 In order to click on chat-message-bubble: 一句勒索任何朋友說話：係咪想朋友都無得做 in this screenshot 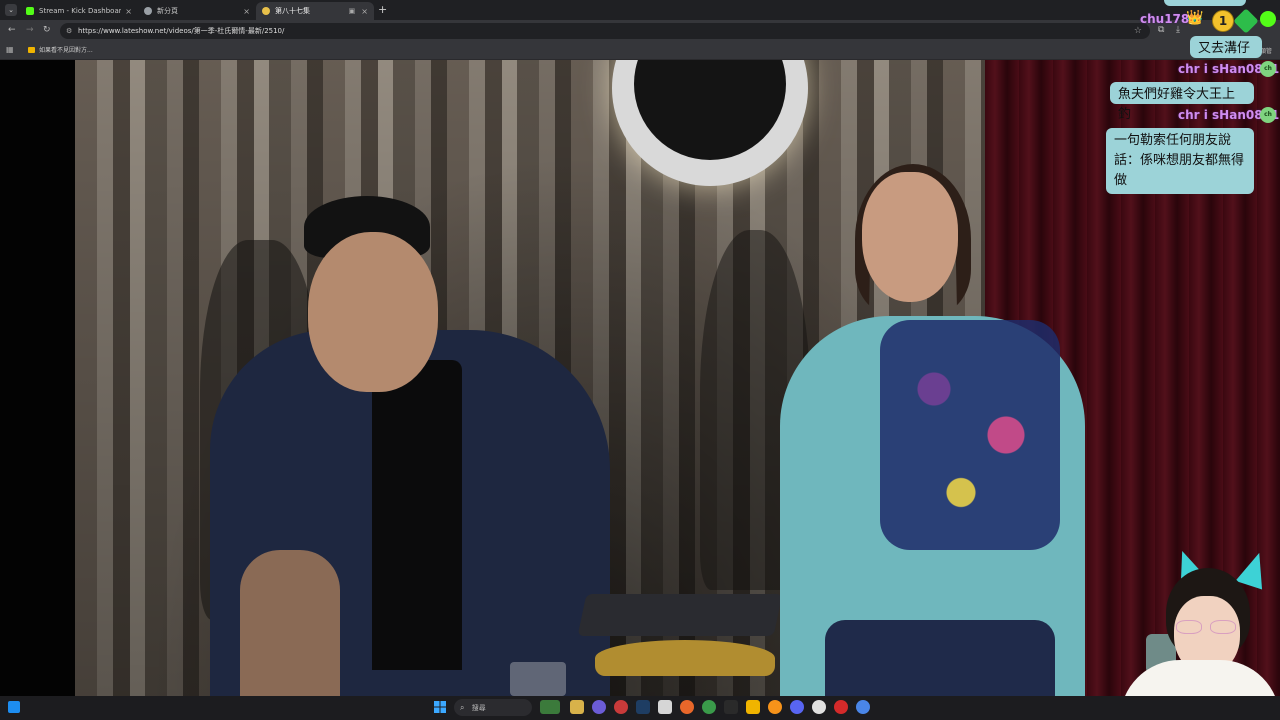, I will do `click(1180, 161)`.